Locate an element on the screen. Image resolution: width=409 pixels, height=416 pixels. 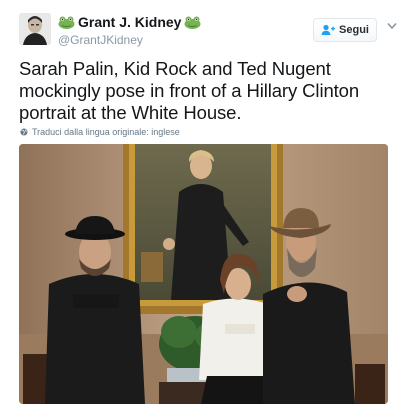
display-name: Grant J. Kidney is located at coordinates (129, 22).